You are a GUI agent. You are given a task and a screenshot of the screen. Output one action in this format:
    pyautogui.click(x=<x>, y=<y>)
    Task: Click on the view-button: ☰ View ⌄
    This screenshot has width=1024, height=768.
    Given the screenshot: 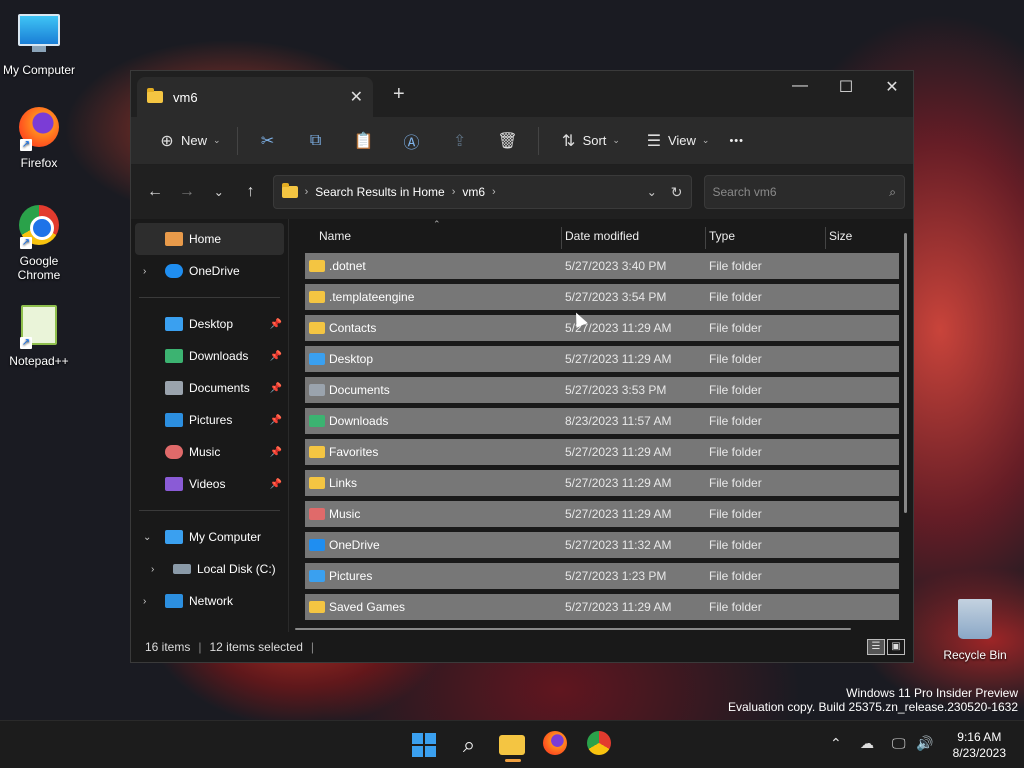 What is the action you would take?
    pyautogui.click(x=675, y=141)
    